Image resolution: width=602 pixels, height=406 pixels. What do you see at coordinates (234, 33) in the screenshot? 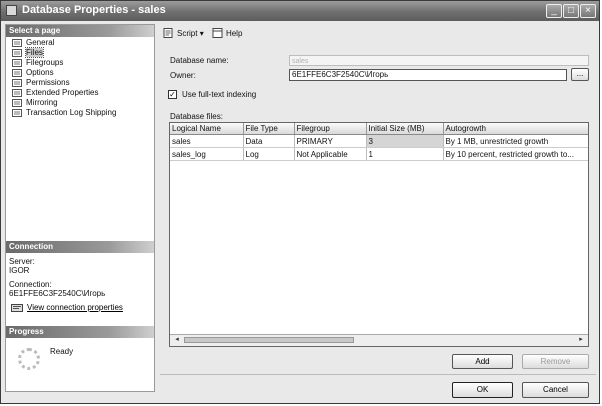
I see `help-label: Help` at bounding box center [234, 33].